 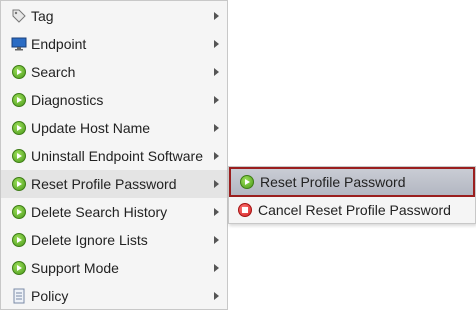 I want to click on menu-item-support-mode: Support Mode, so click(x=114, y=268).